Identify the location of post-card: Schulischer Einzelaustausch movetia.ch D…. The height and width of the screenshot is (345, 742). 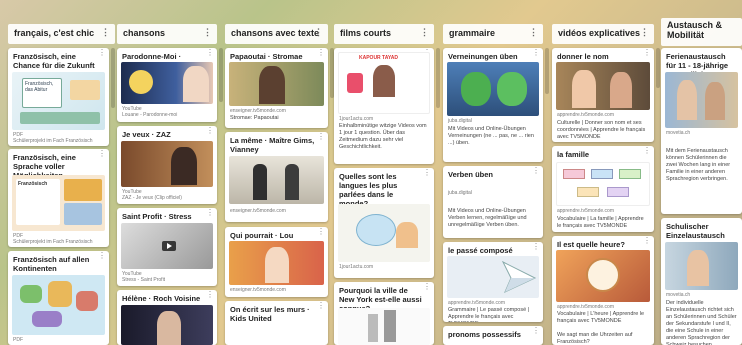
(701, 281).